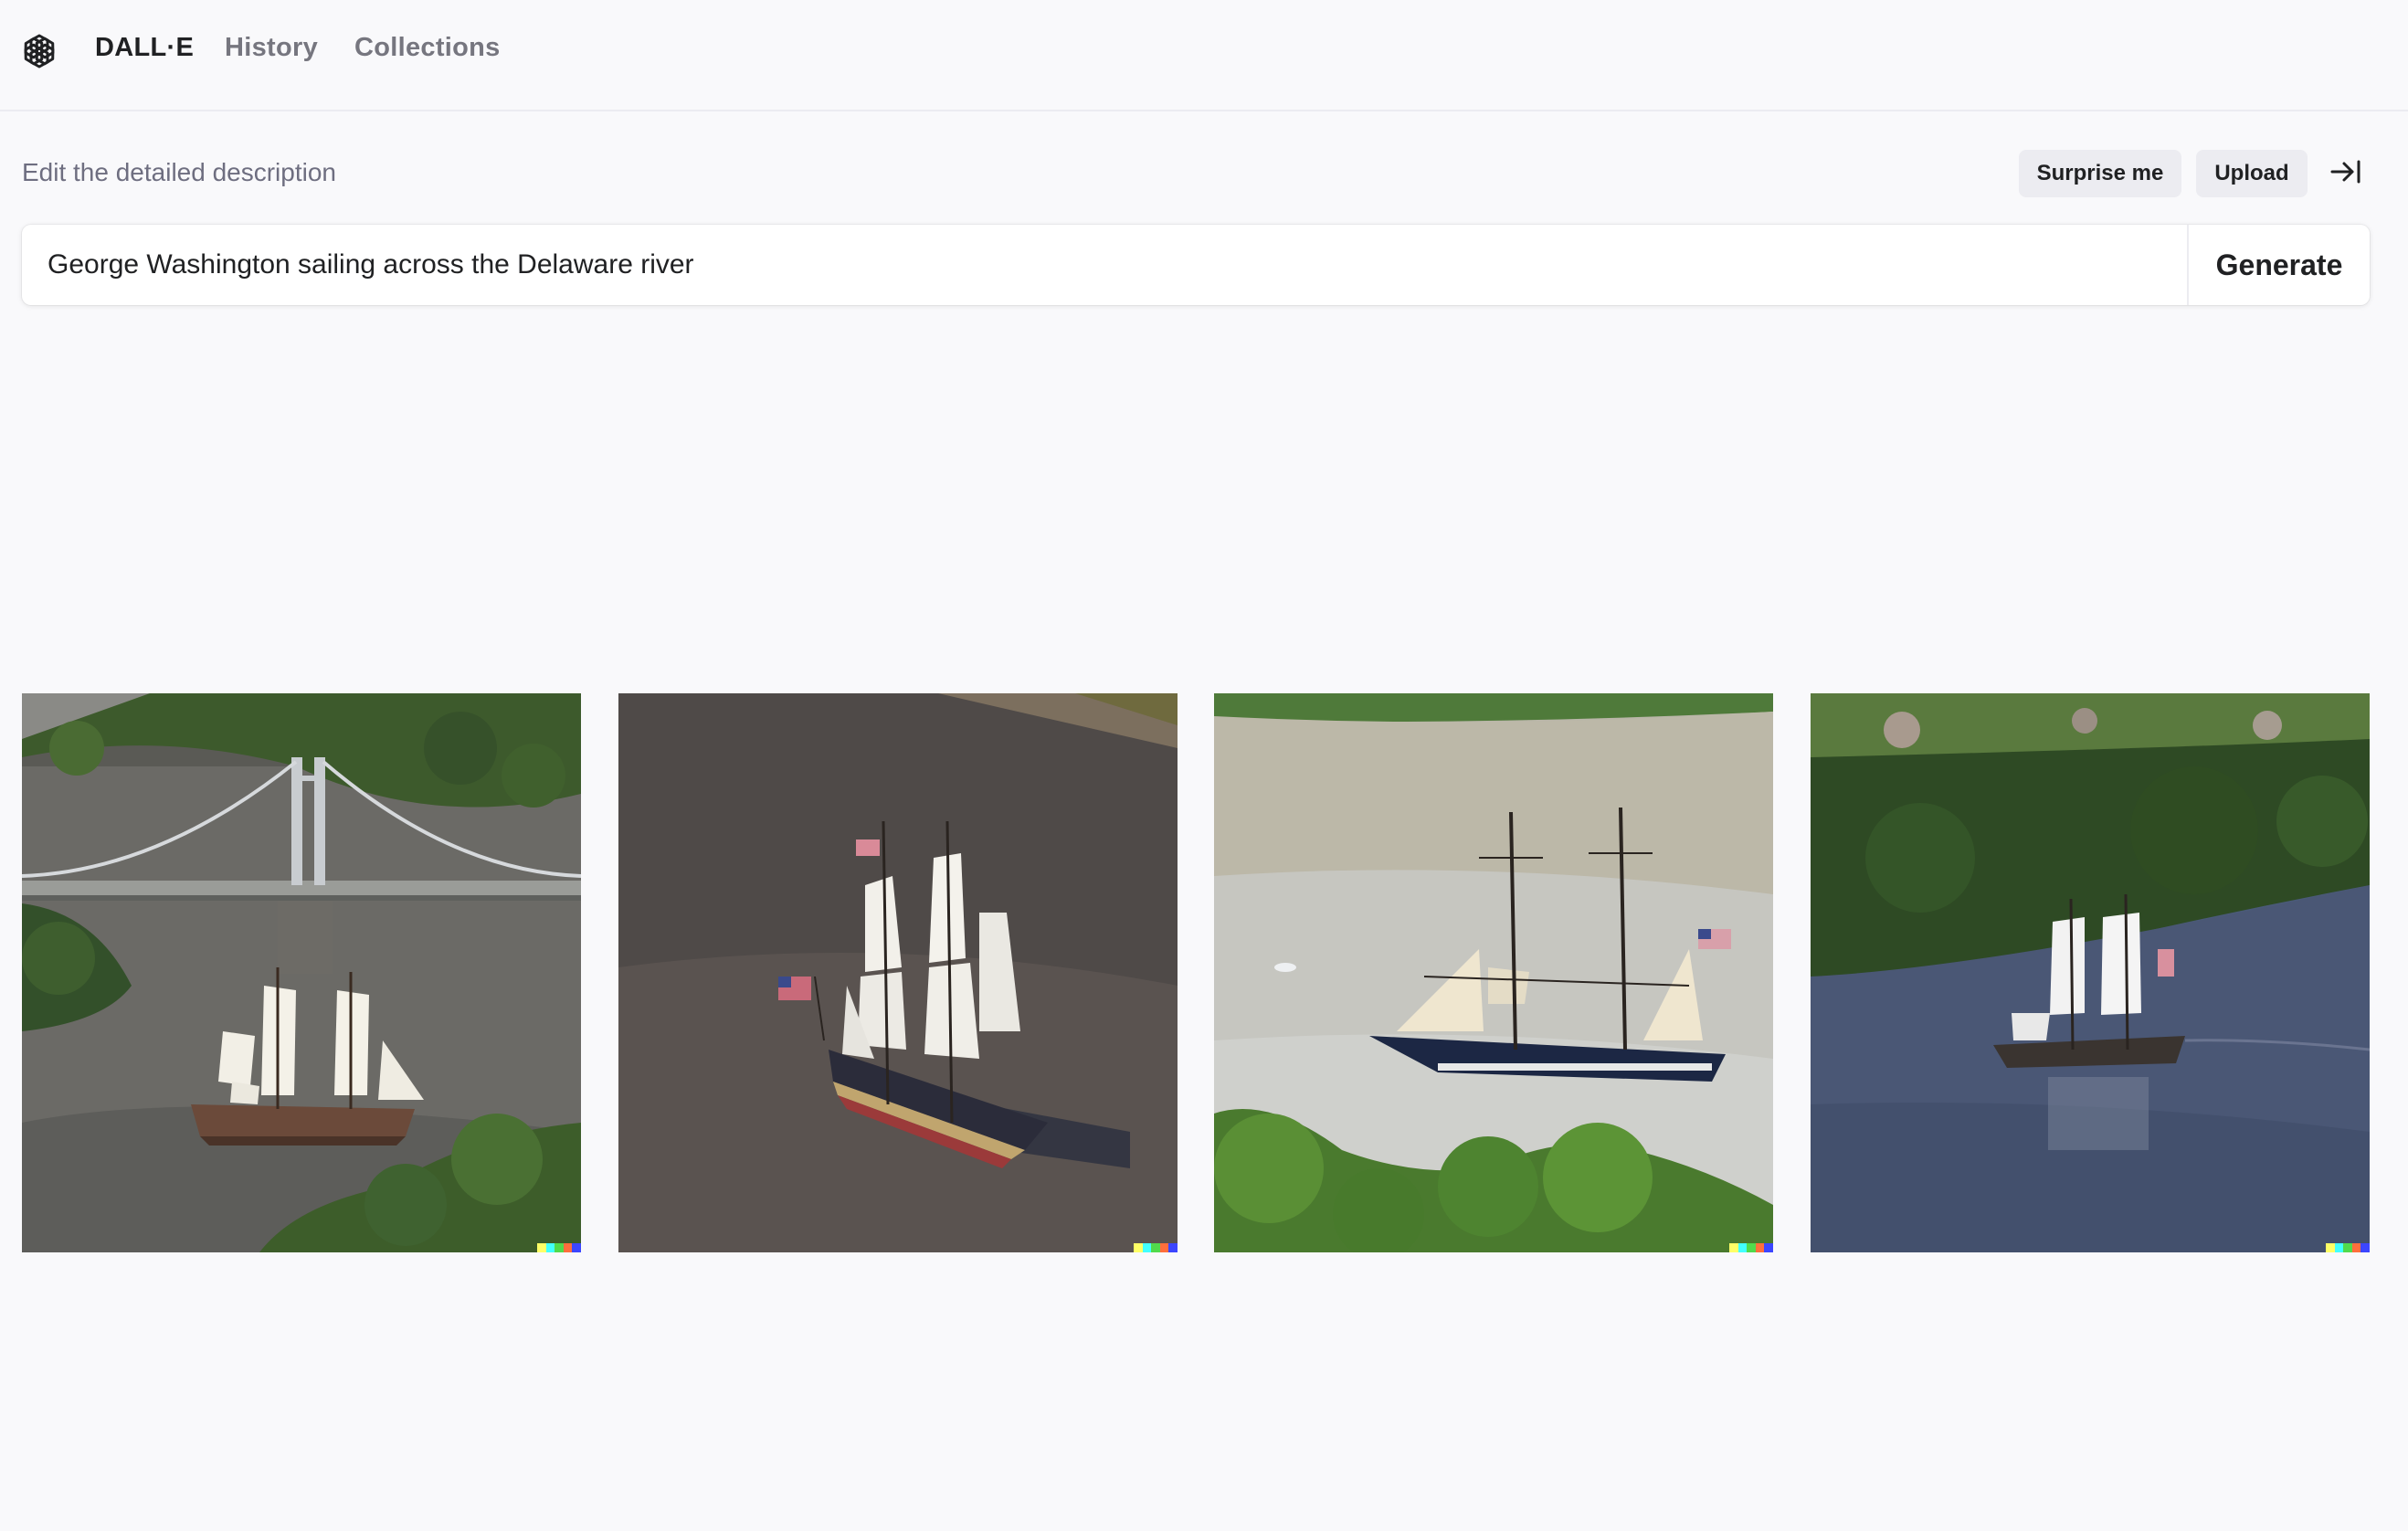 This screenshot has width=2408, height=1531. Describe the element at coordinates (179, 172) in the screenshot. I see `prompt-label: Edit the detailed description` at that location.